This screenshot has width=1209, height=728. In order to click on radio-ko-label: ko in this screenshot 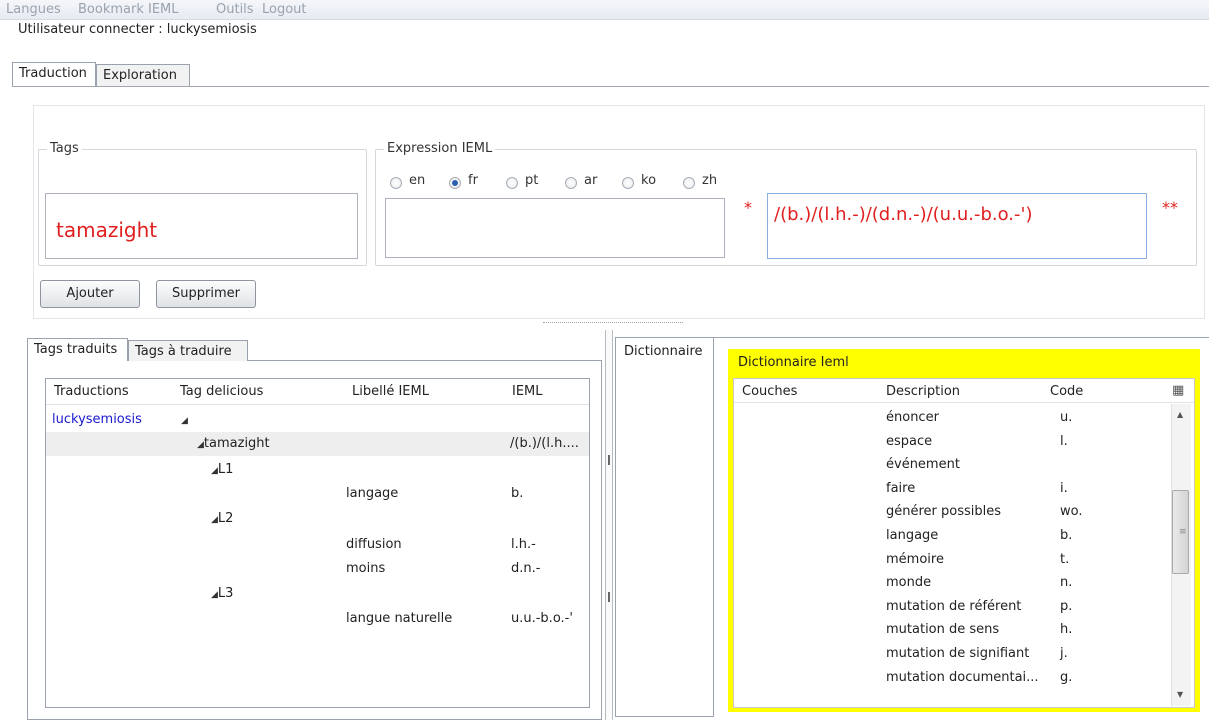, I will do `click(649, 180)`.